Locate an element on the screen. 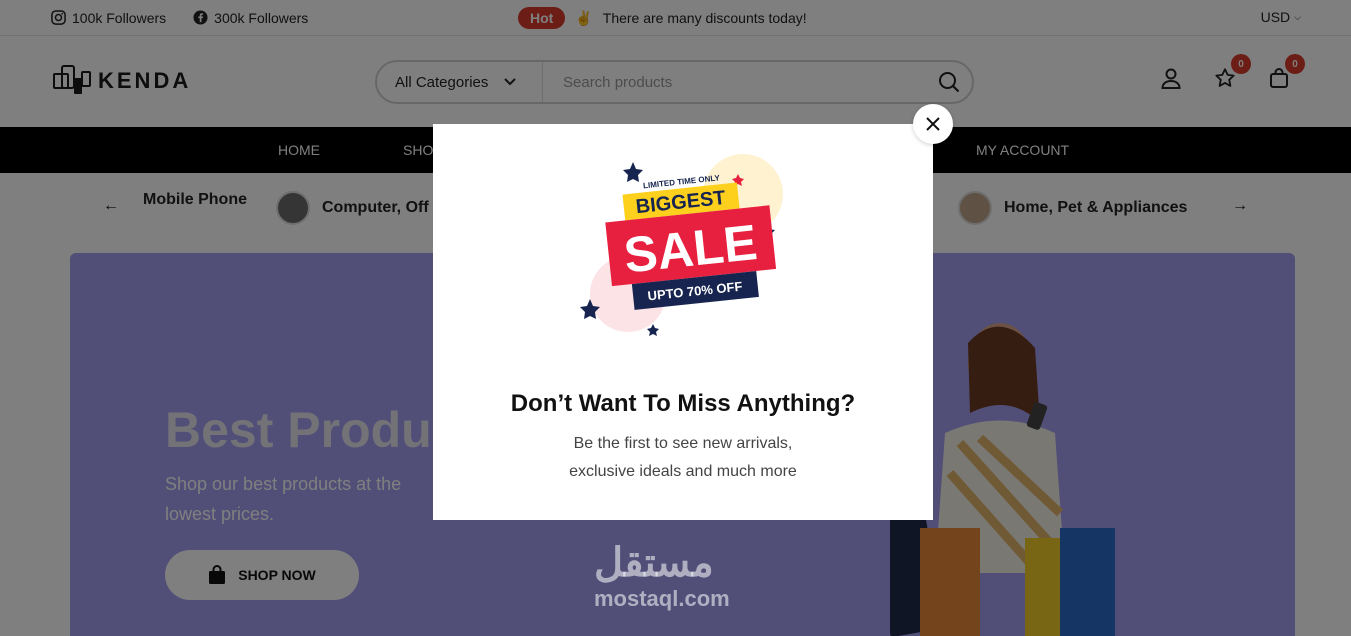 The height and width of the screenshot is (636, 1351). close-icon is located at coordinates (933, 124).